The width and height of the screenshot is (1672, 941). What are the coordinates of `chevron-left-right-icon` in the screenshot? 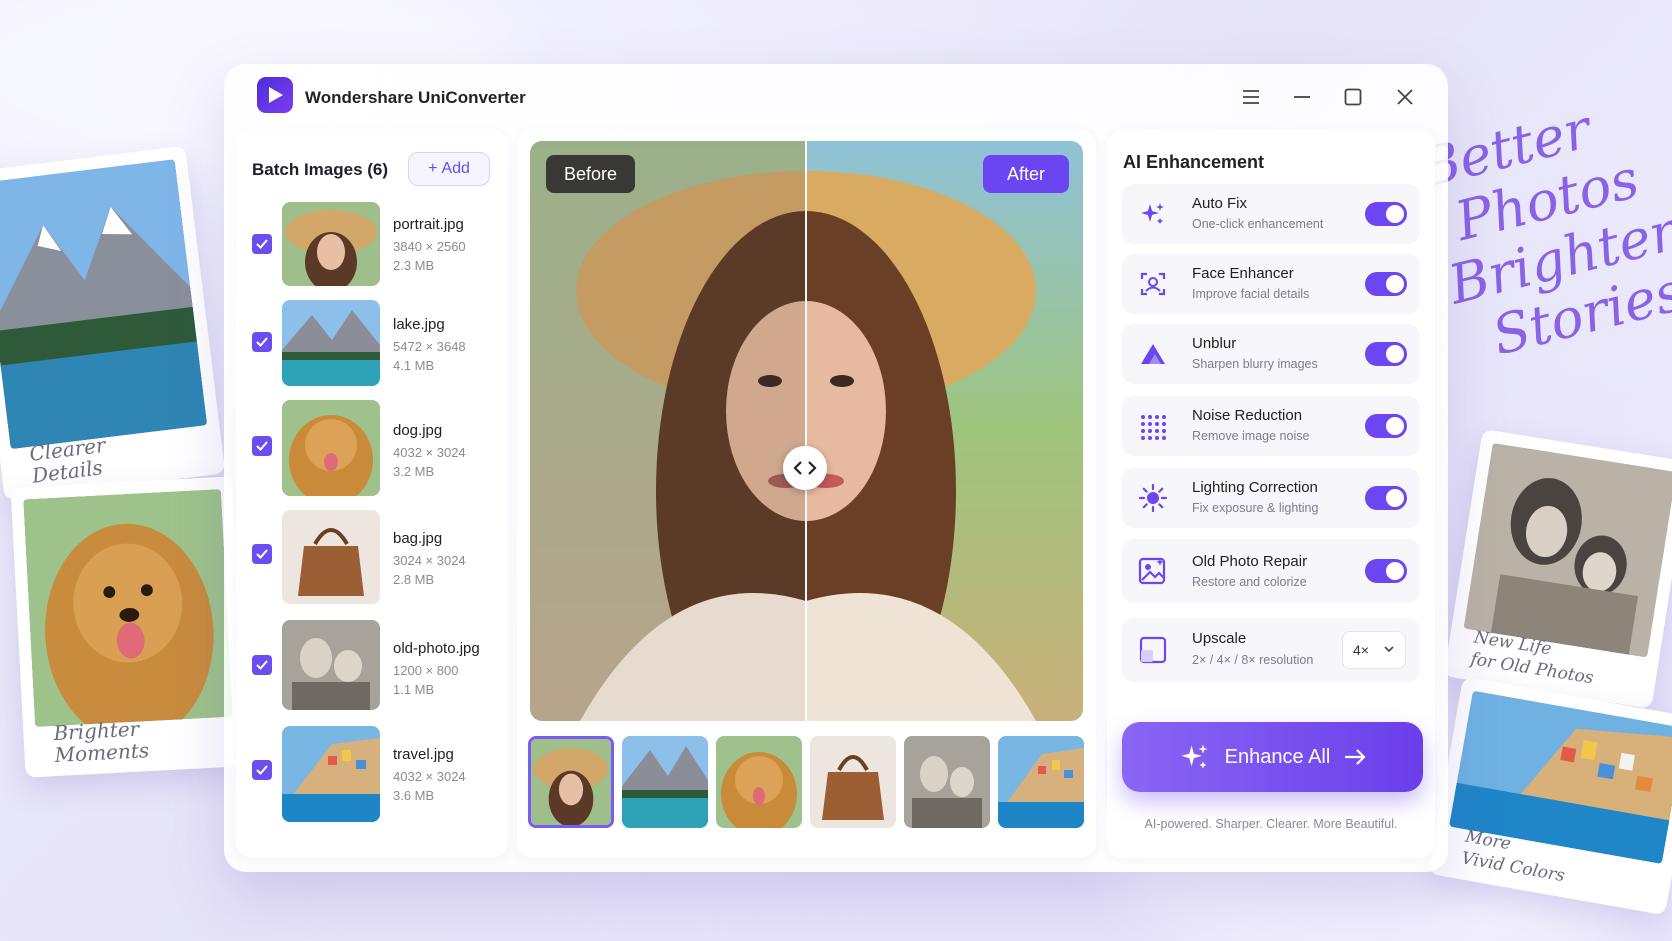 It's located at (805, 468).